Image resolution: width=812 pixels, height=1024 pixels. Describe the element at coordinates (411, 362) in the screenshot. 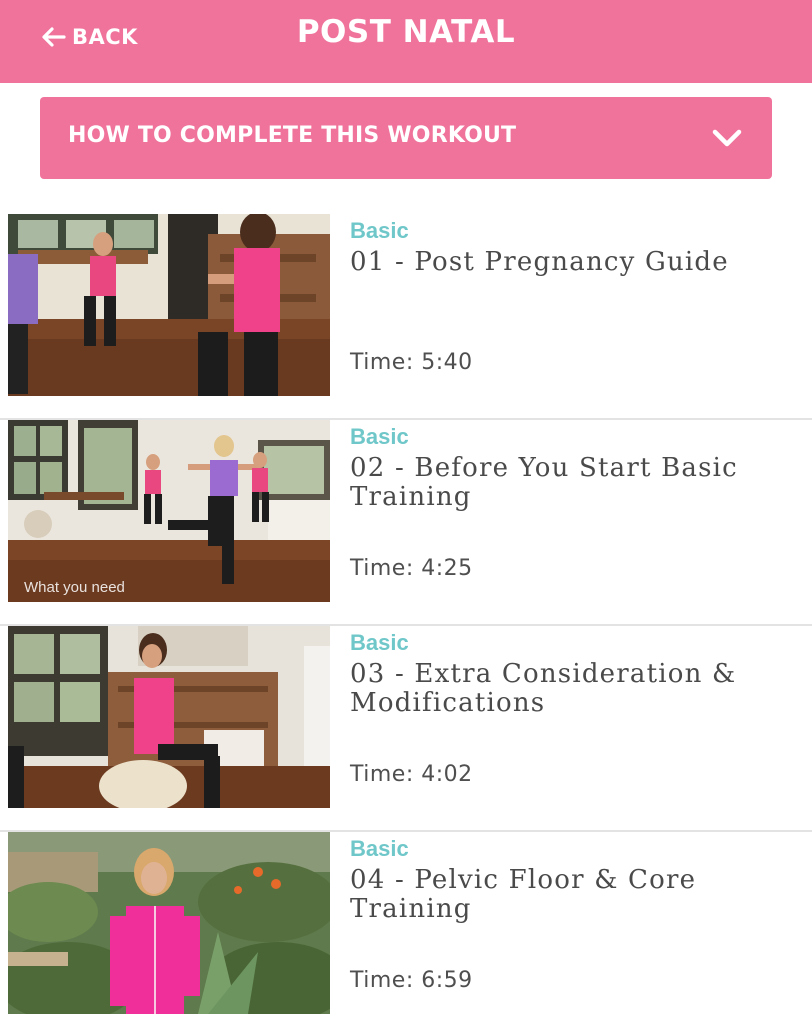

I see `video-duration: Time: 5:40` at that location.